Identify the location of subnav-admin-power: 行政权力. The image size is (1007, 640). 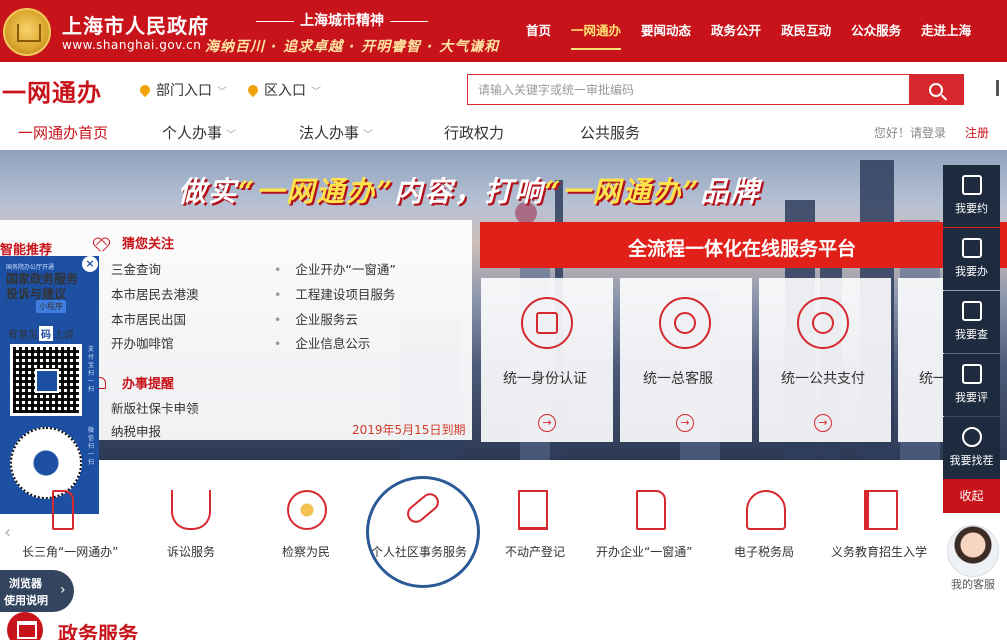
(474, 132).